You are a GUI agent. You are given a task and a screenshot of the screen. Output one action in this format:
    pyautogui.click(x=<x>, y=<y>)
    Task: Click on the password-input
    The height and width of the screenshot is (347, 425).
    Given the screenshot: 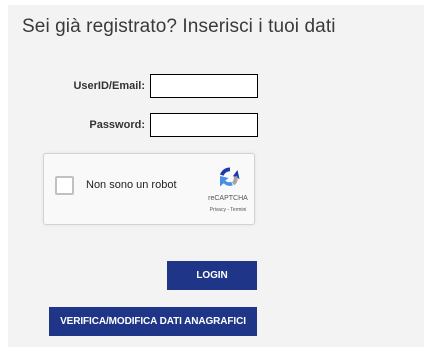 What is the action you would take?
    pyautogui.click(x=204, y=125)
    